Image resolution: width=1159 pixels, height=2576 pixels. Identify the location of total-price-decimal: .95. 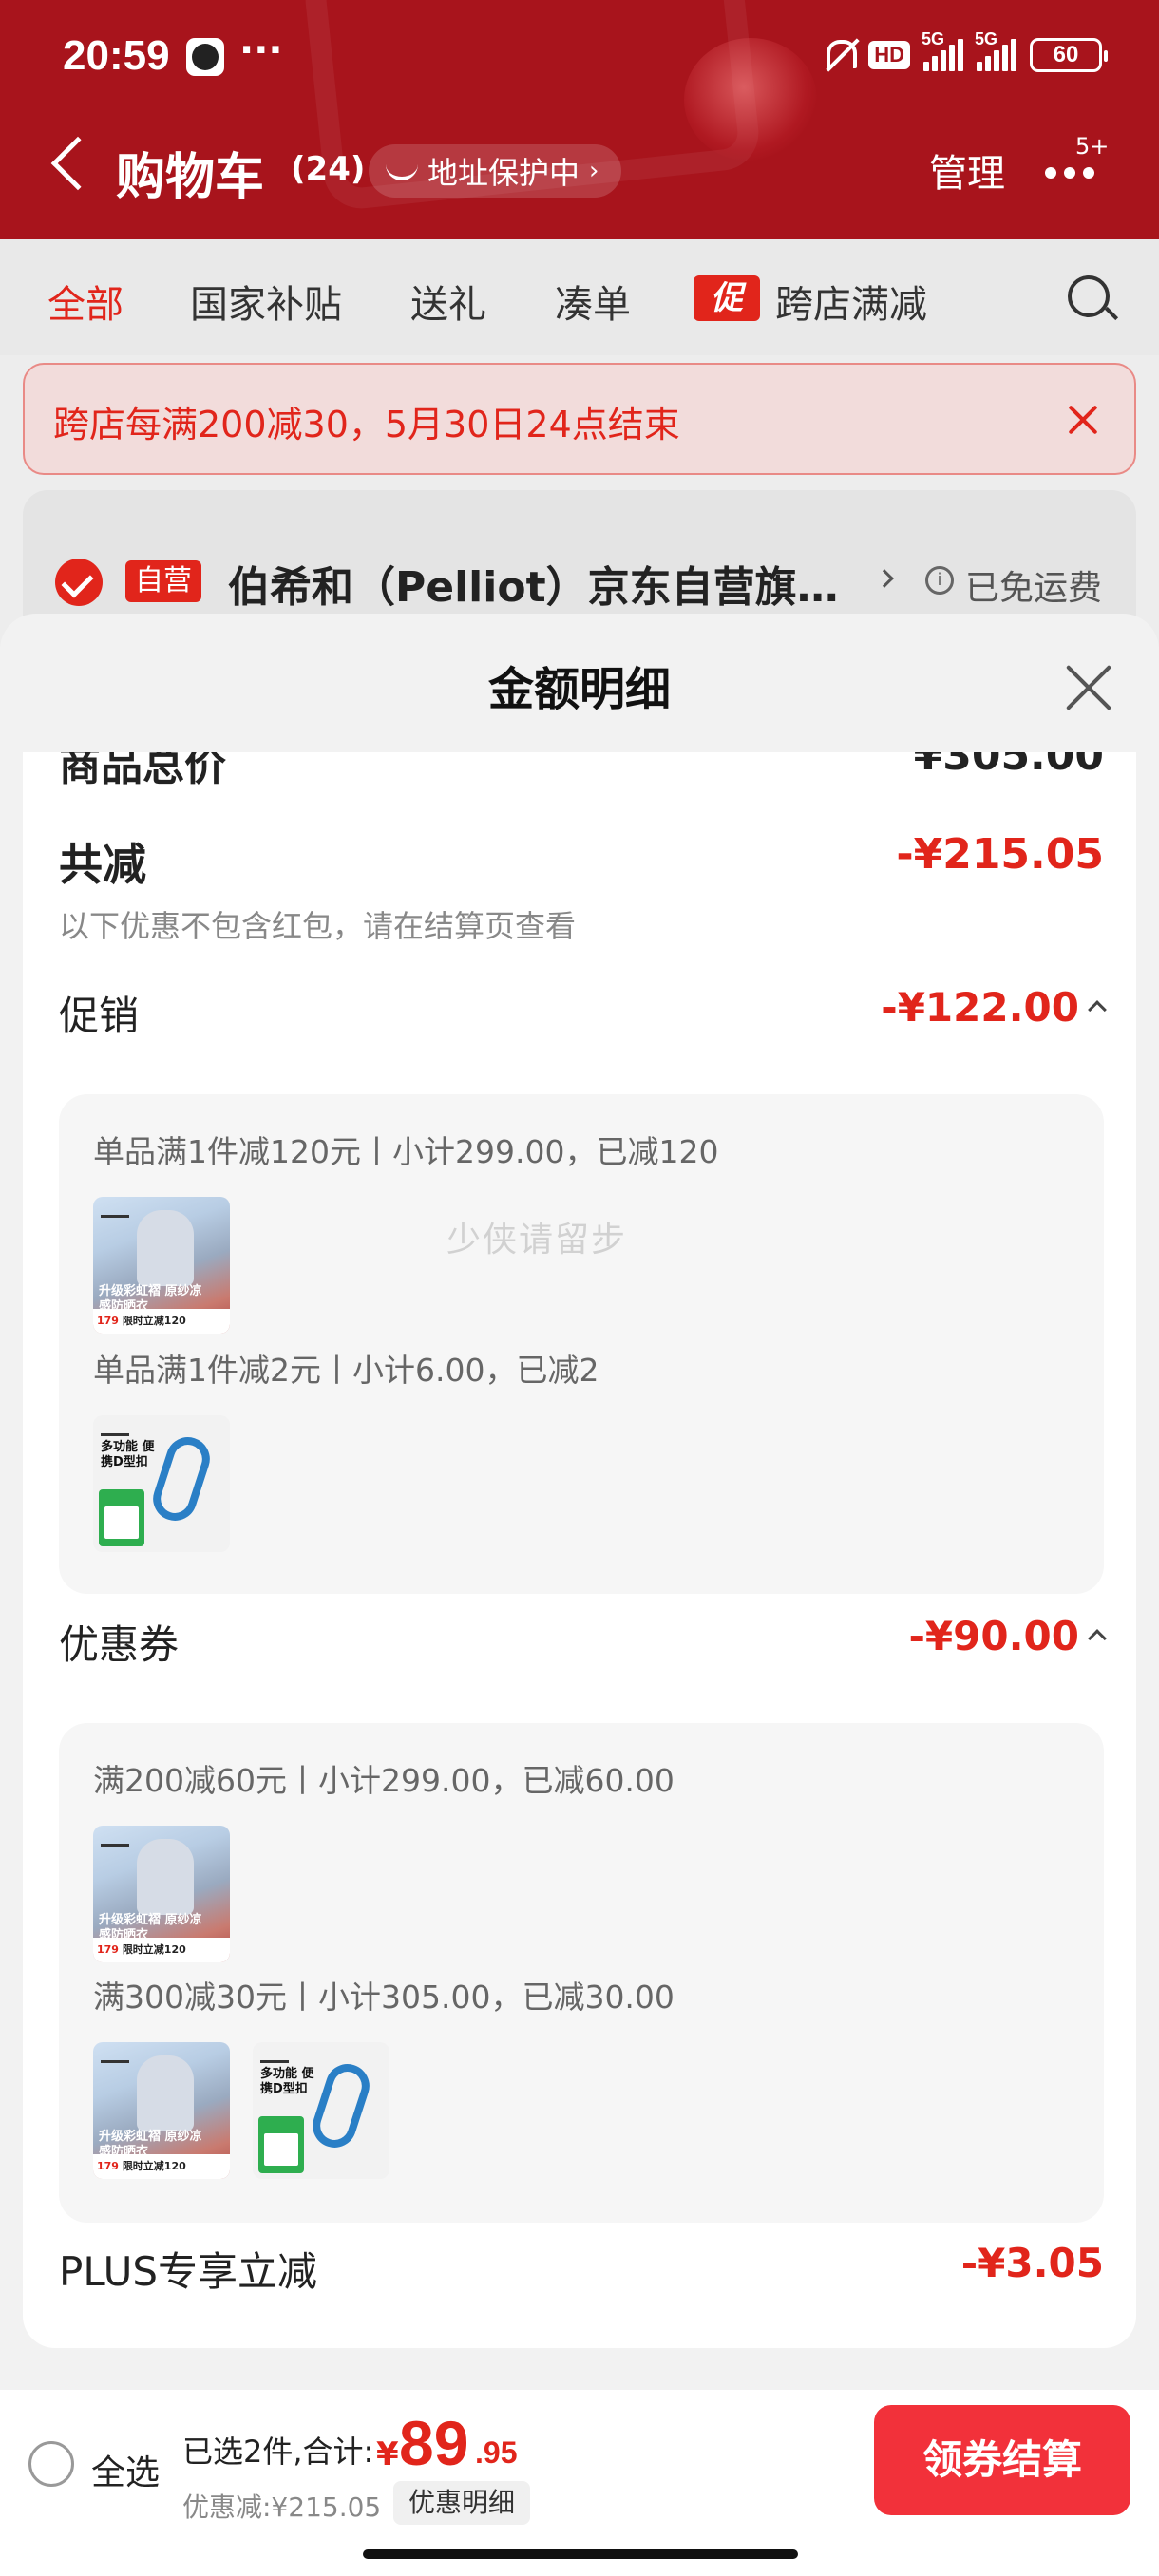
(496, 2452).